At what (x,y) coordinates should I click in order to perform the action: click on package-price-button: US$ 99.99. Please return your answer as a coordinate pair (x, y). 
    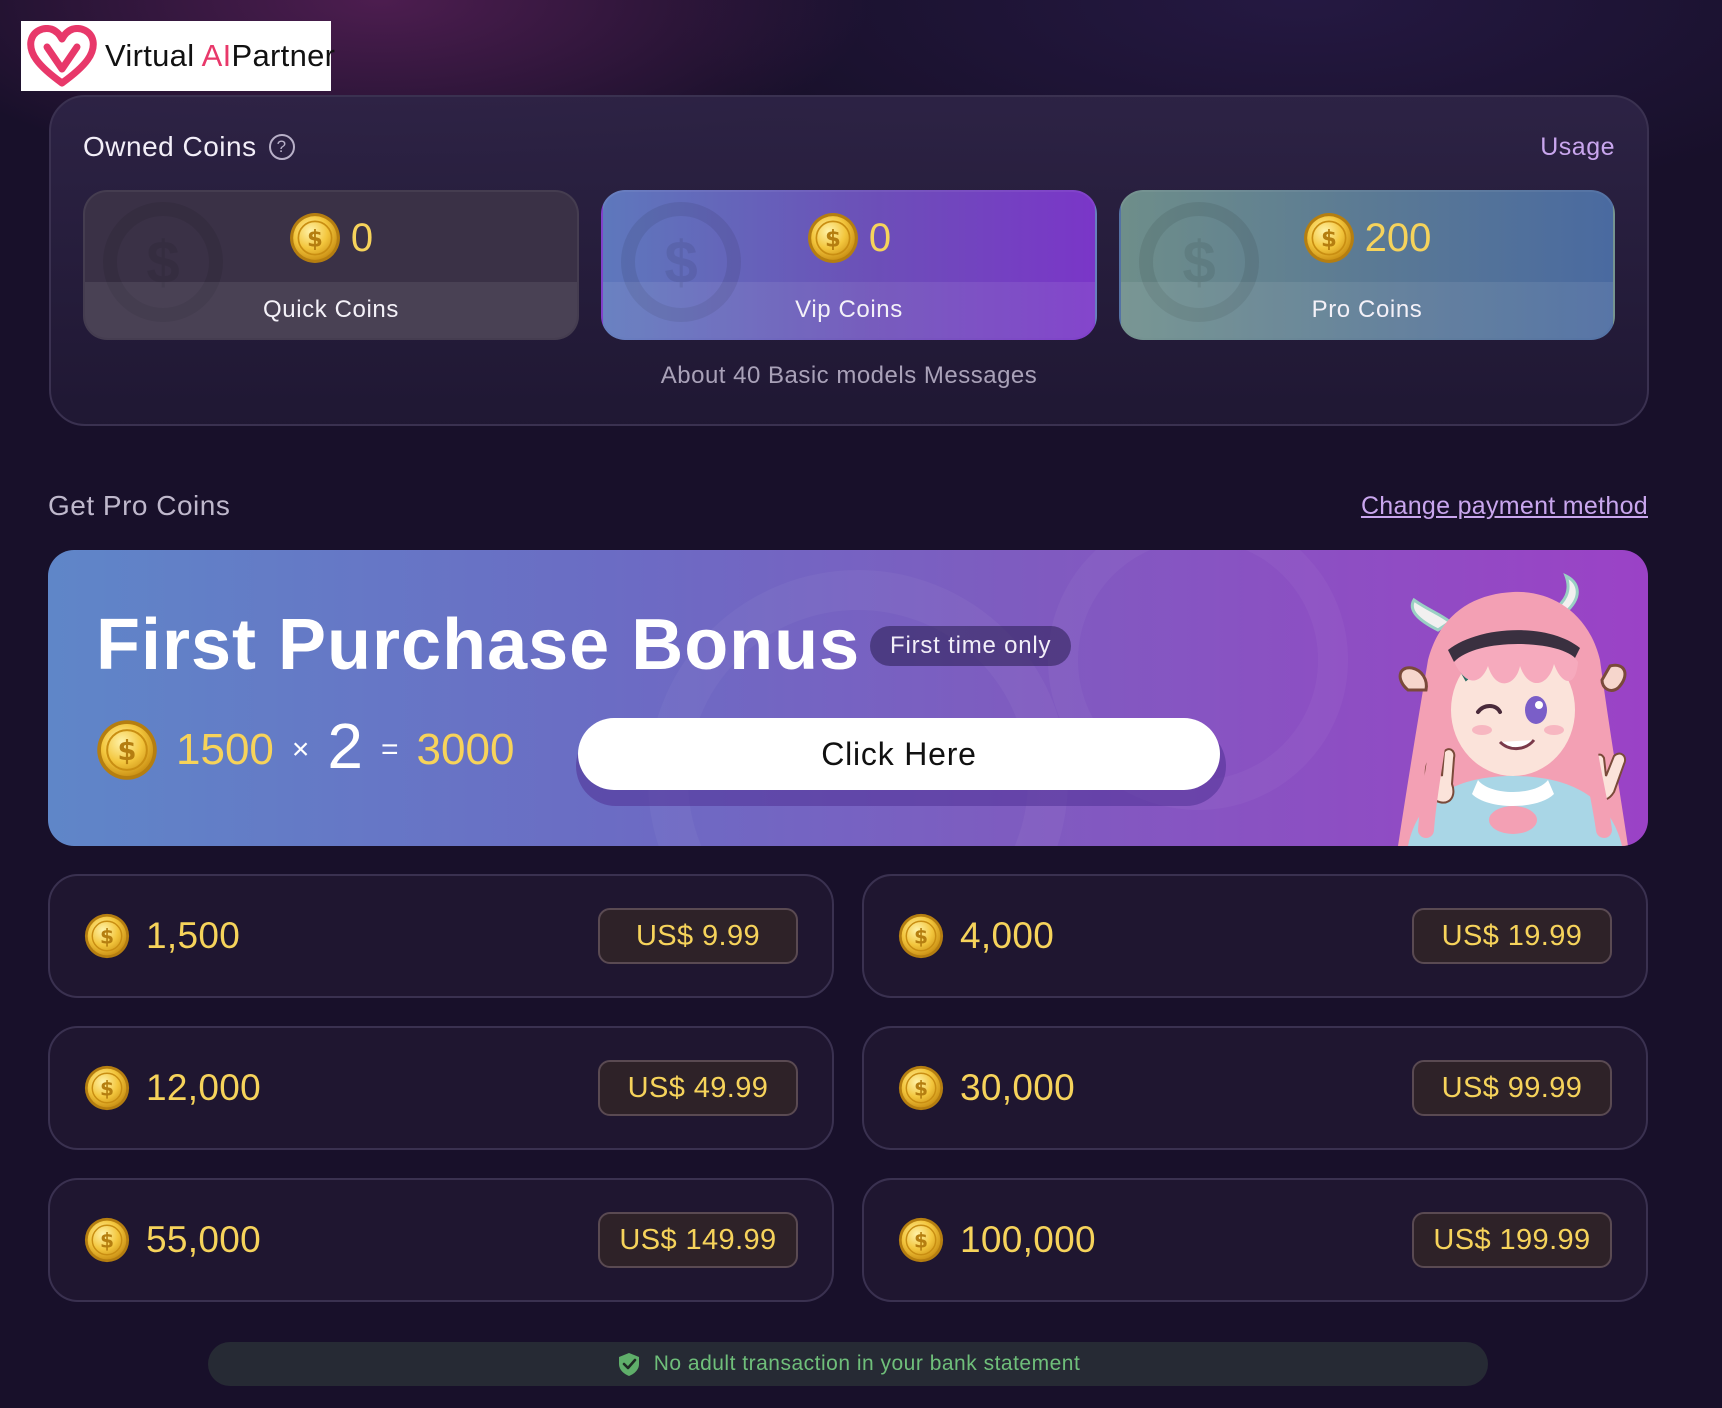
    Looking at the image, I should click on (1512, 1088).